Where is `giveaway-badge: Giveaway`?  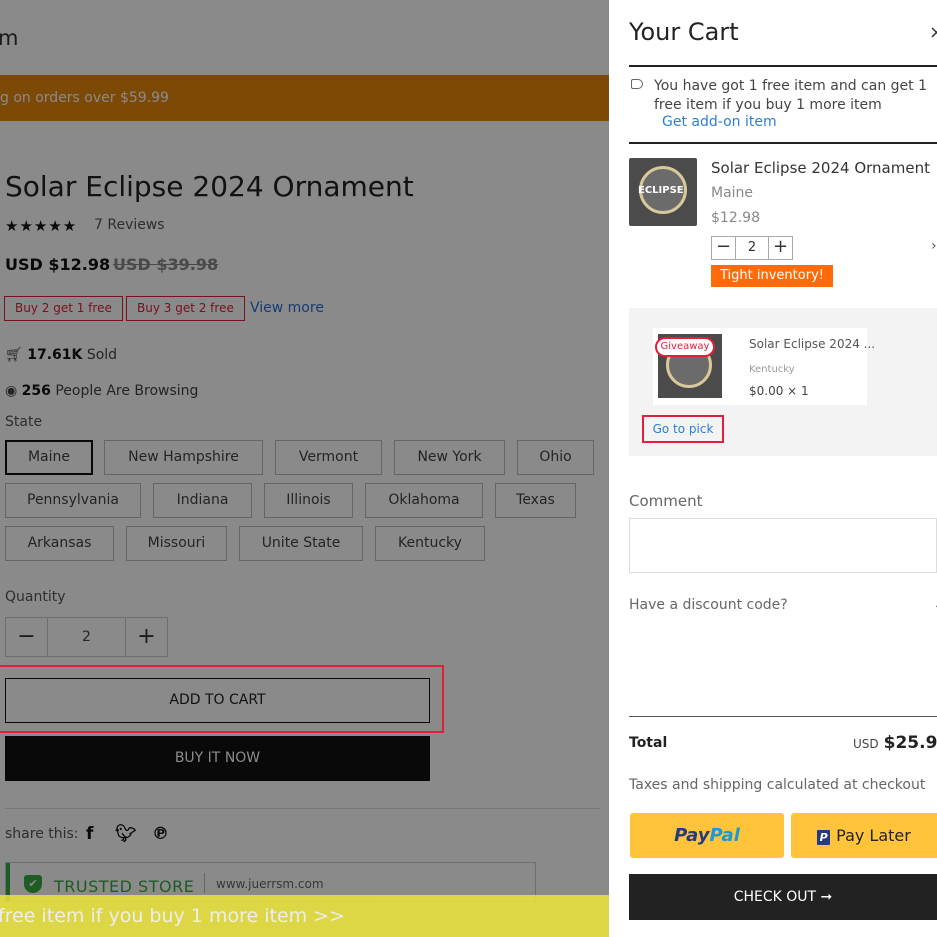 giveaway-badge: Giveaway is located at coordinates (685, 347).